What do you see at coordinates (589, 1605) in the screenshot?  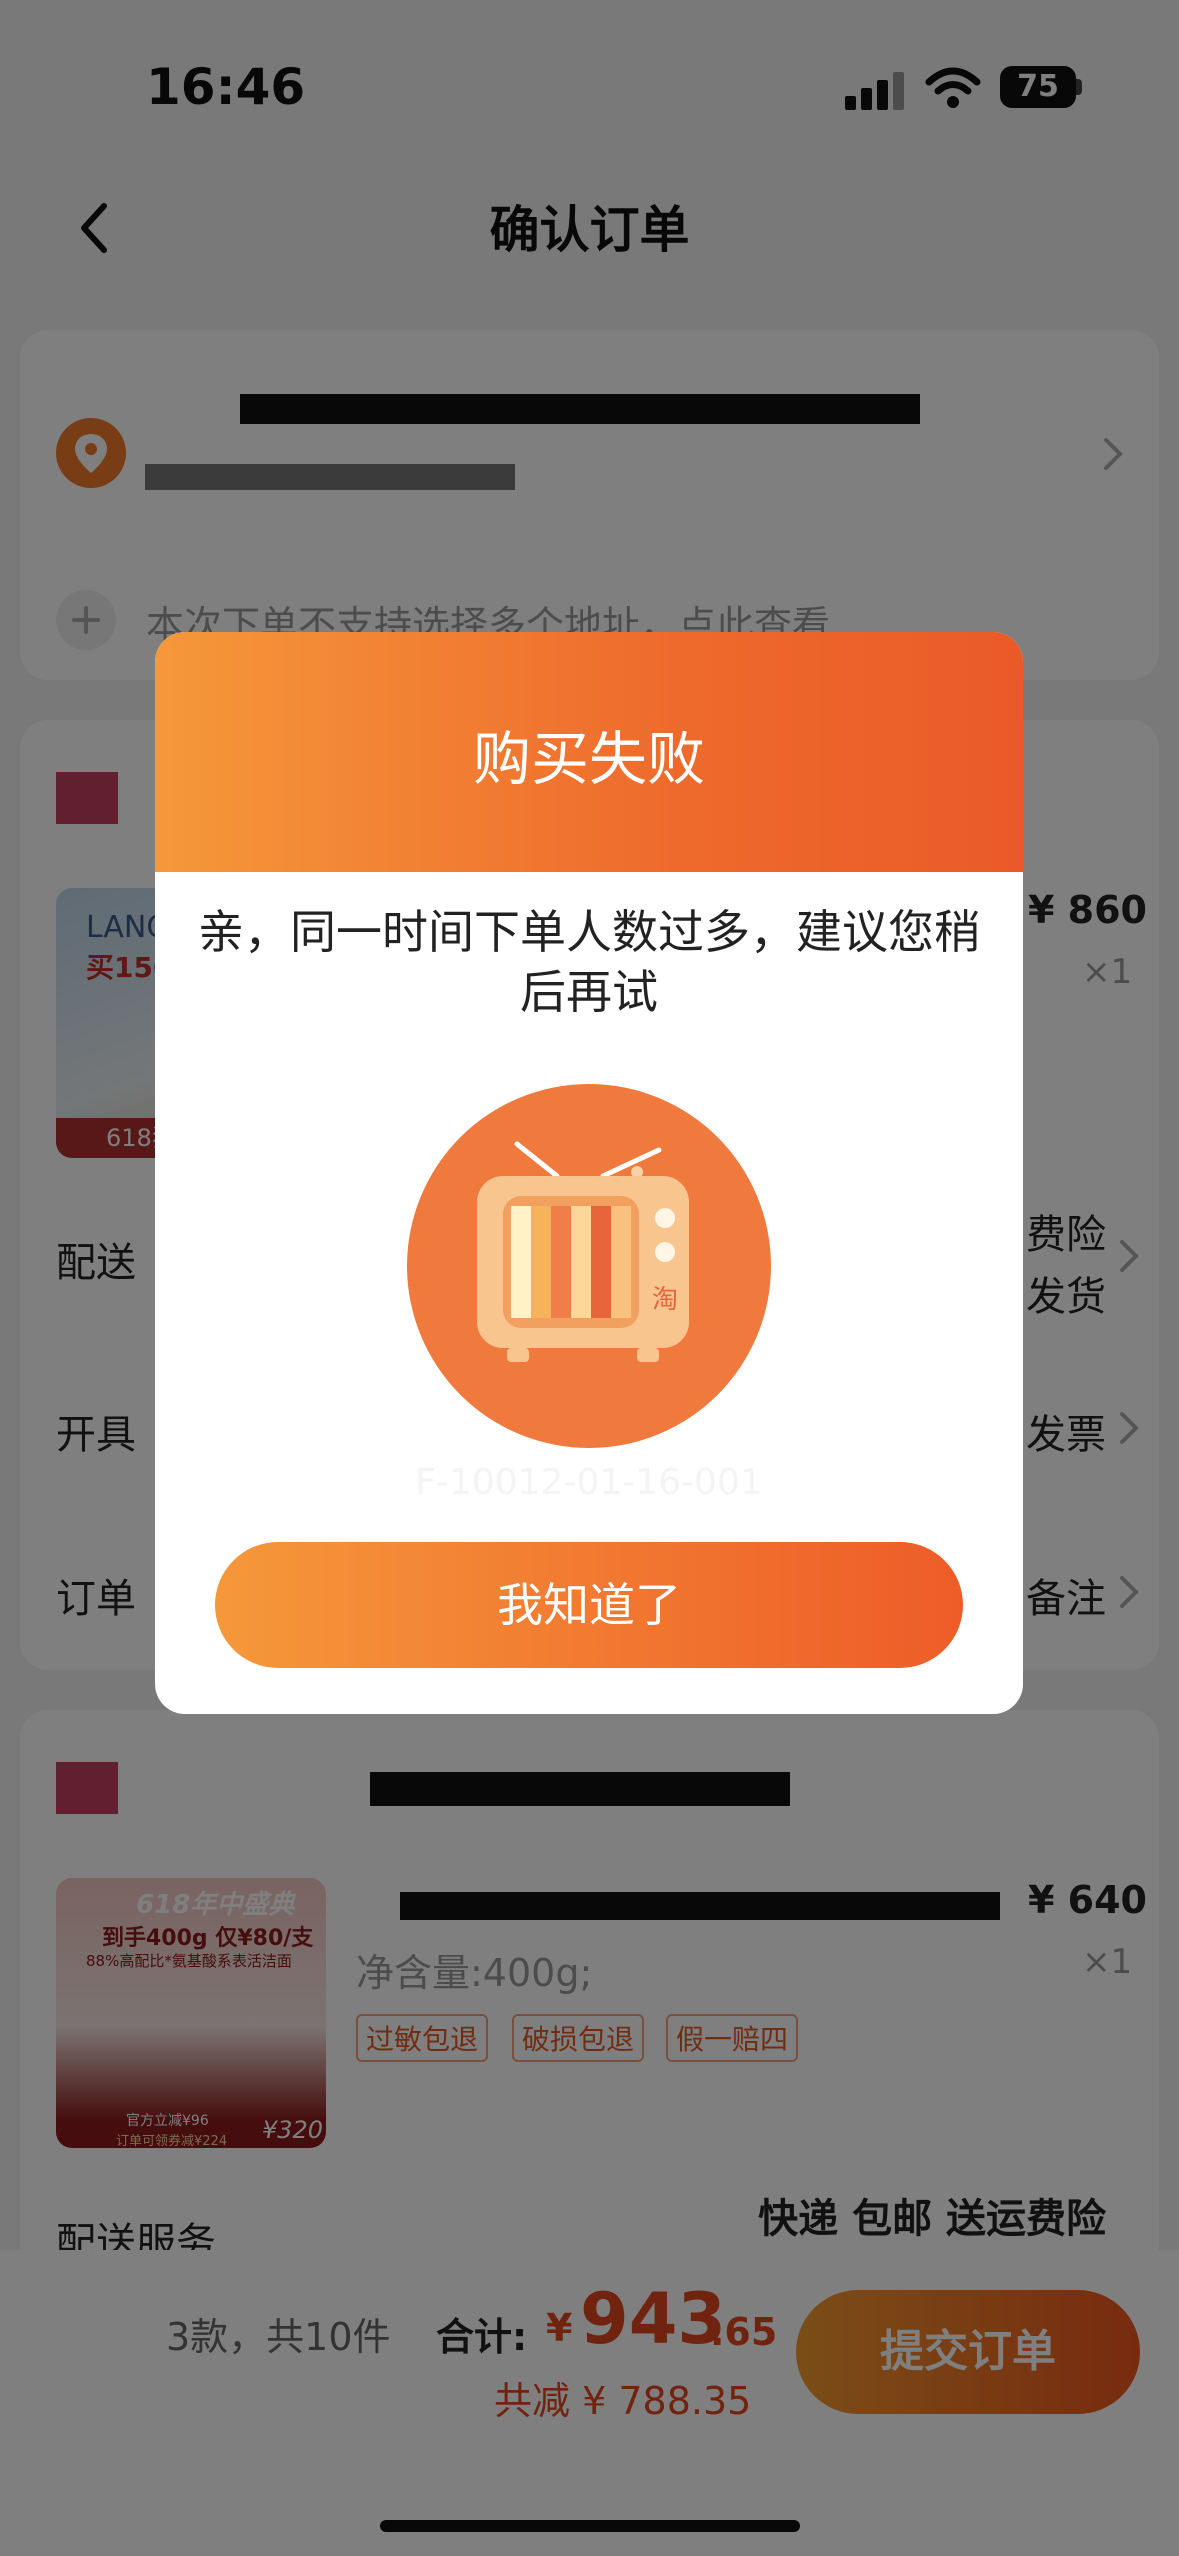 I see `ok-button: 我知道了` at bounding box center [589, 1605].